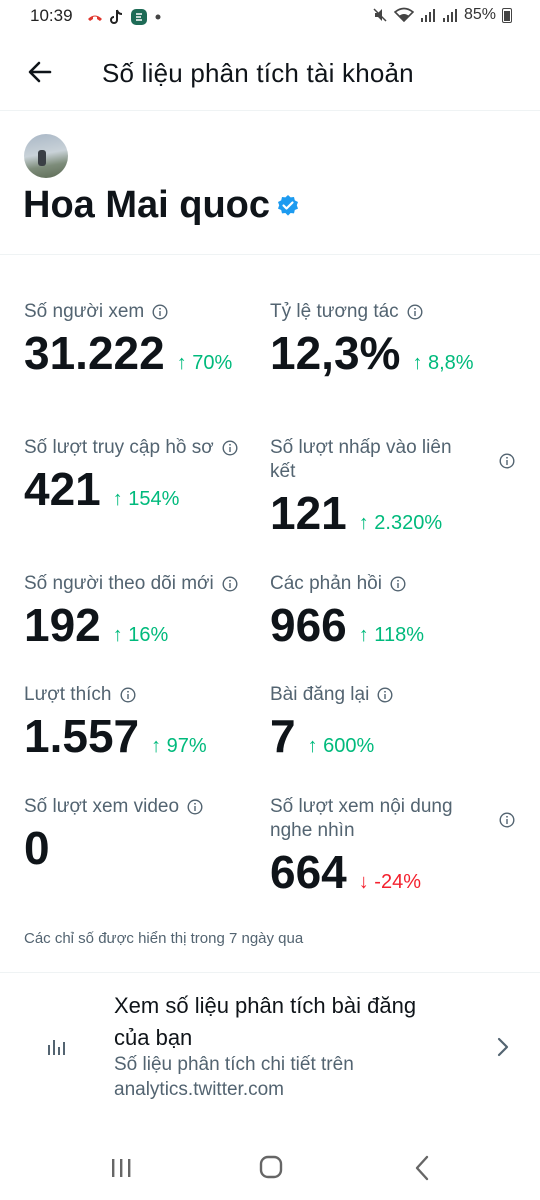  I want to click on system-nav-bar, so click(270, 1168).